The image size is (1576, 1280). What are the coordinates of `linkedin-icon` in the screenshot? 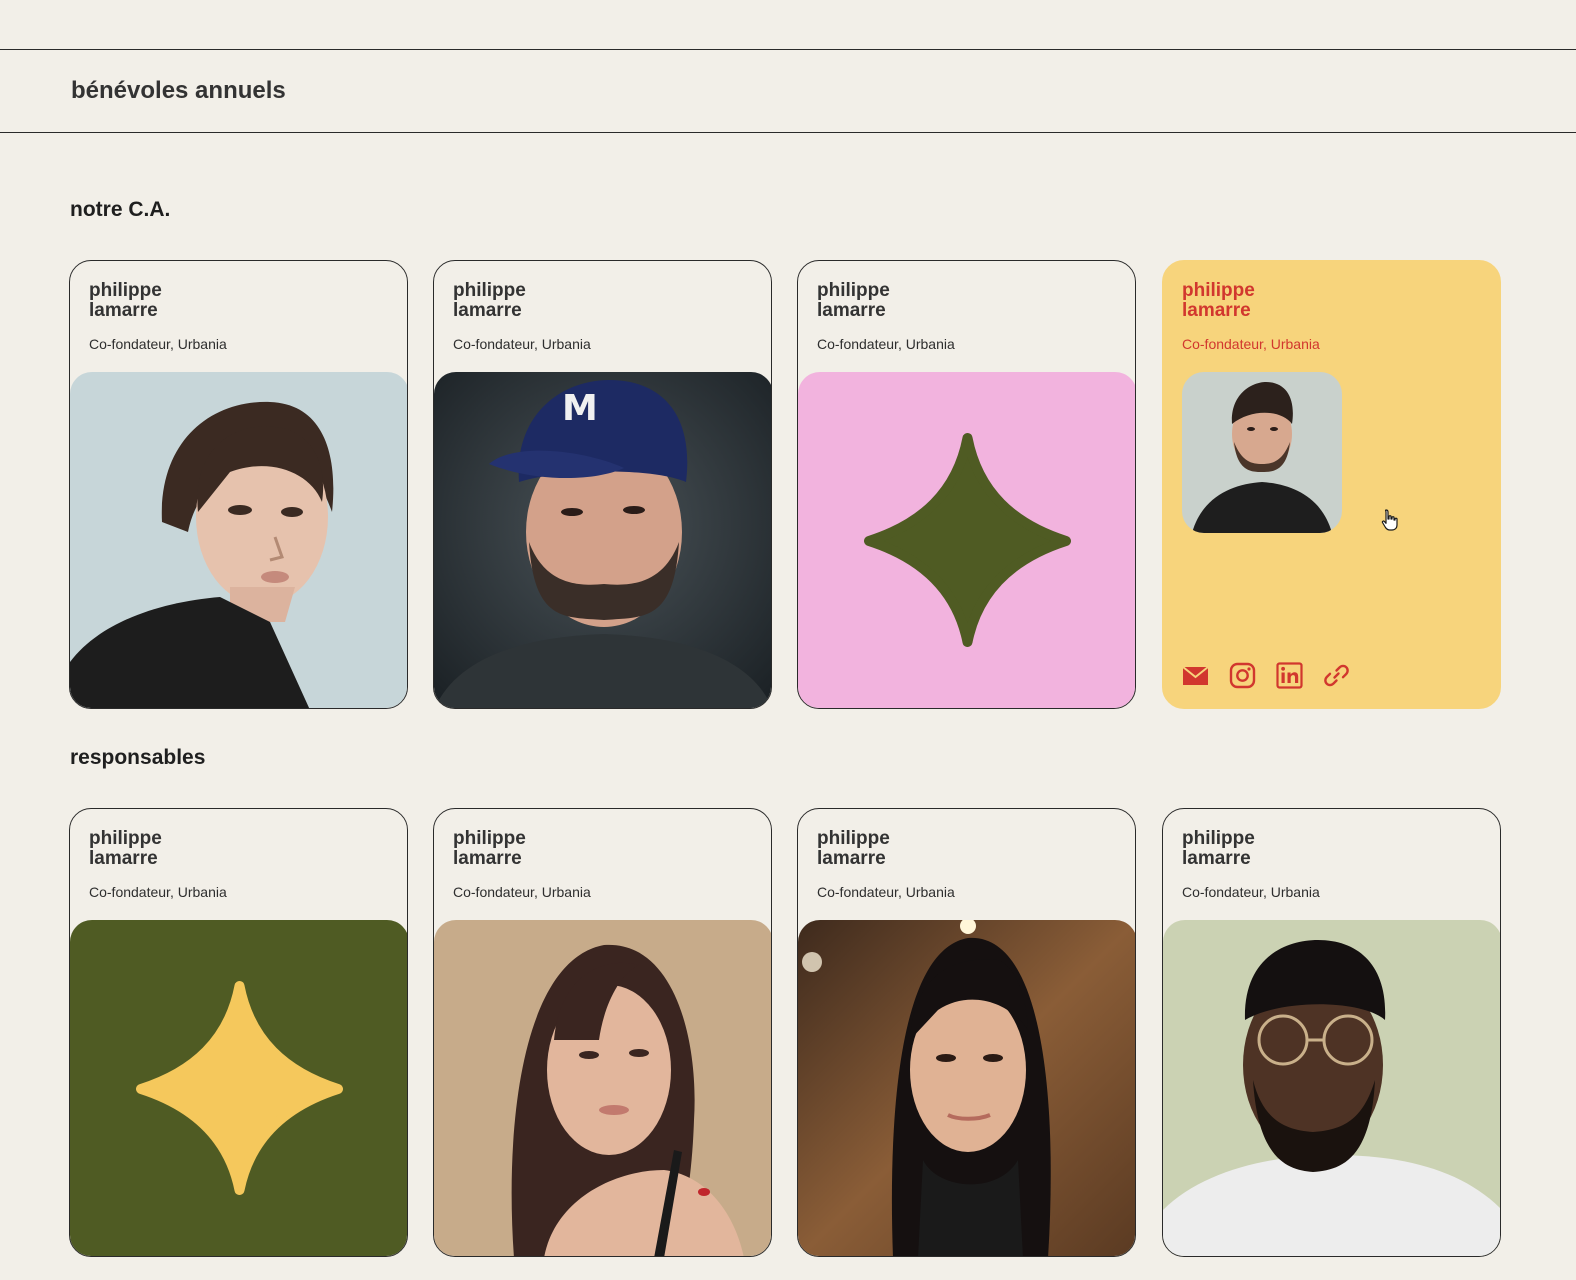 It's located at (1289, 675).